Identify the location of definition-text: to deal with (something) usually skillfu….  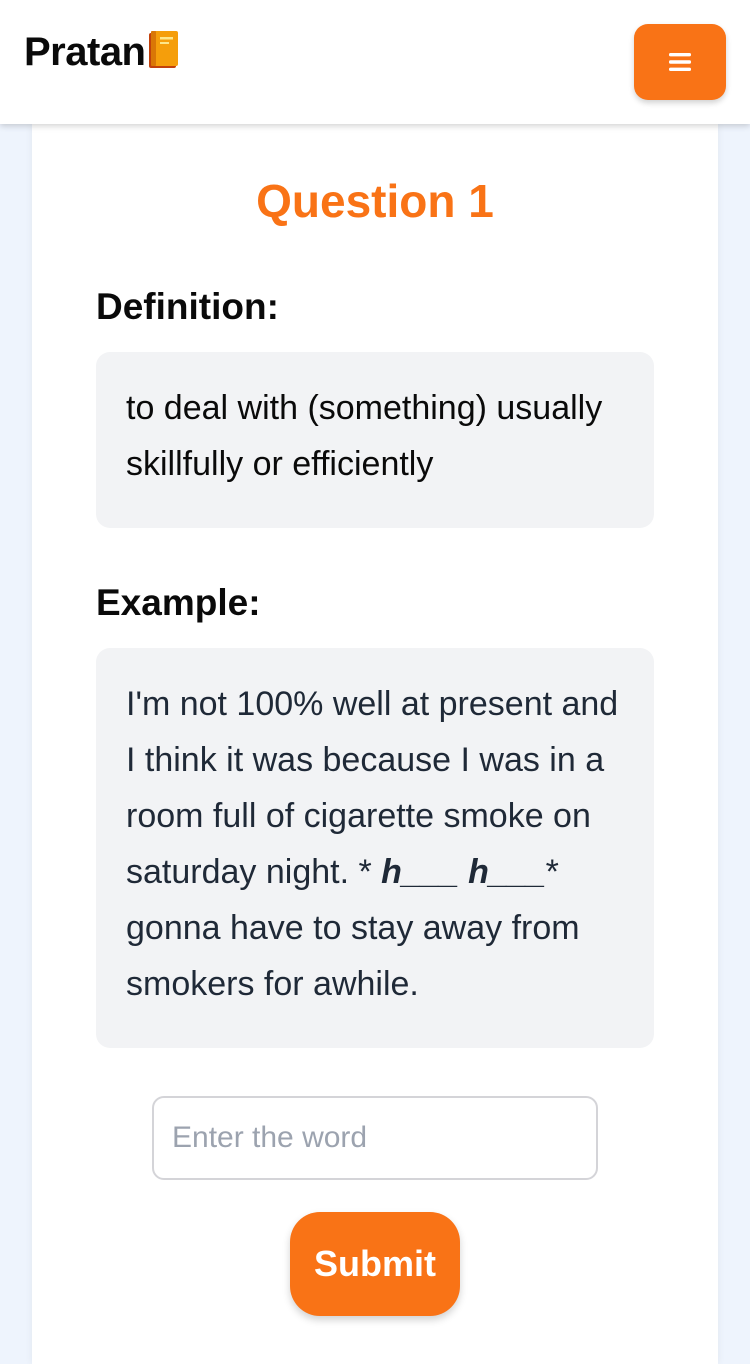
(364, 436).